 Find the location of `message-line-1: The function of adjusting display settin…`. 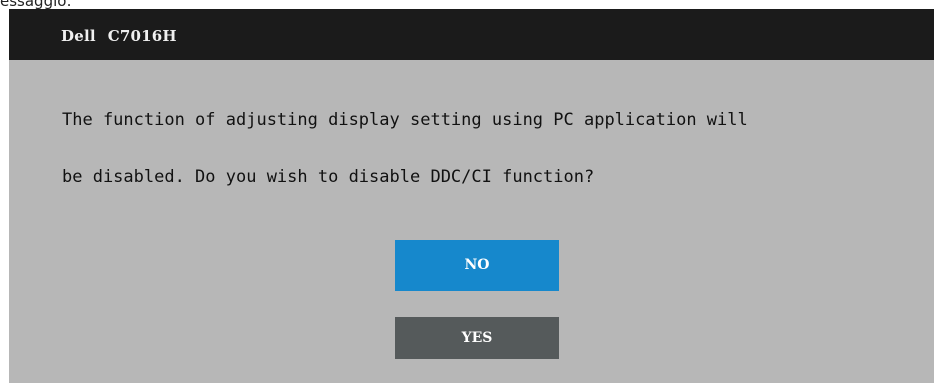

message-line-1: The function of adjusting display settin… is located at coordinates (405, 120).